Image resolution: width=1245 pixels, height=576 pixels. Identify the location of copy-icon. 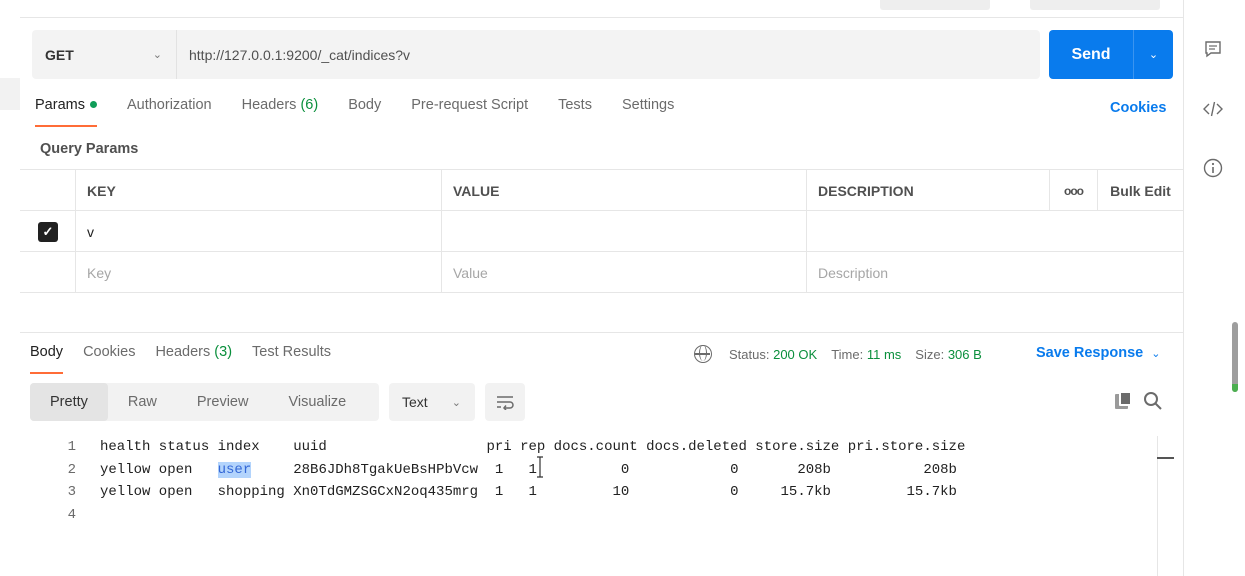
(1124, 400).